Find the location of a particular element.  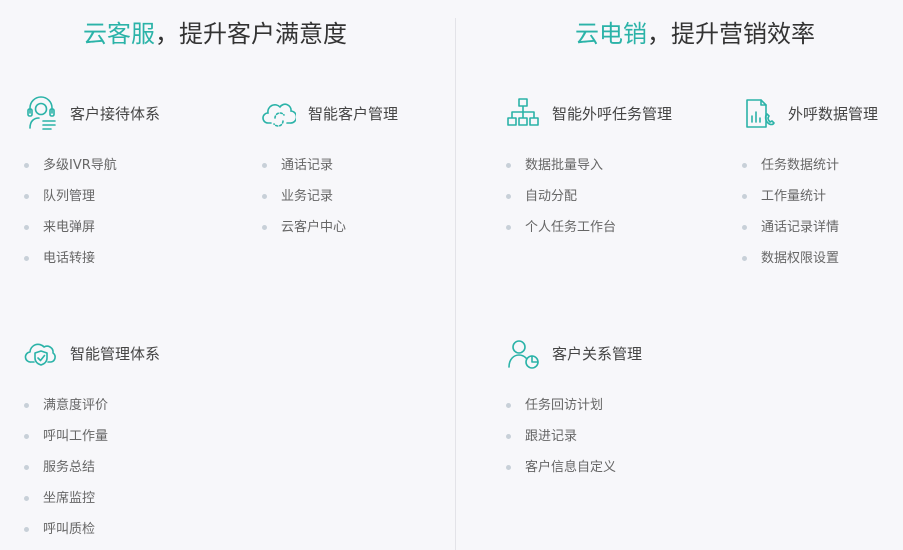

feature-list: 任务回访计划 跟进记录 客户信息自定义 is located at coordinates (561, 436).